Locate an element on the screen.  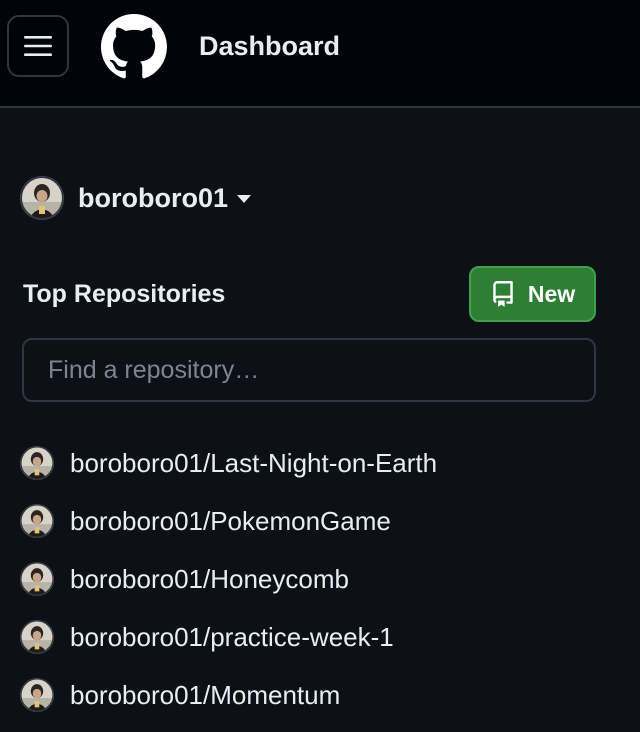
top-repositories-heading: Top Repositories is located at coordinates (124, 294).